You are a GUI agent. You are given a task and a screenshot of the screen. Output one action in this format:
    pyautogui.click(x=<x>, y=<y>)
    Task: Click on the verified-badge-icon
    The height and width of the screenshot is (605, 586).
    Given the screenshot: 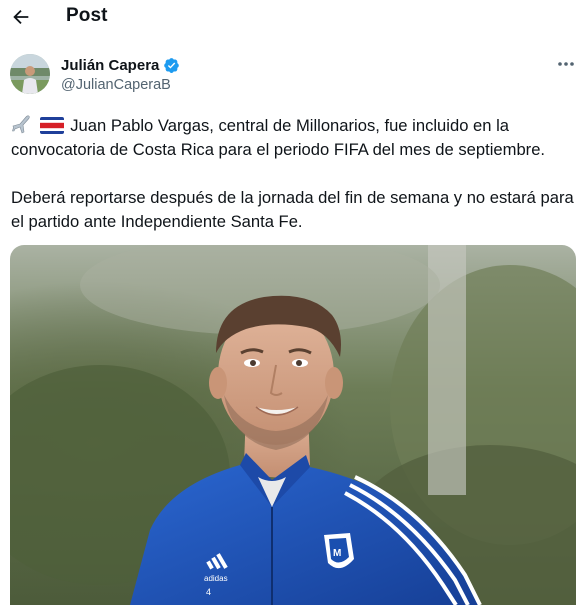 What is the action you would take?
    pyautogui.click(x=172, y=65)
    